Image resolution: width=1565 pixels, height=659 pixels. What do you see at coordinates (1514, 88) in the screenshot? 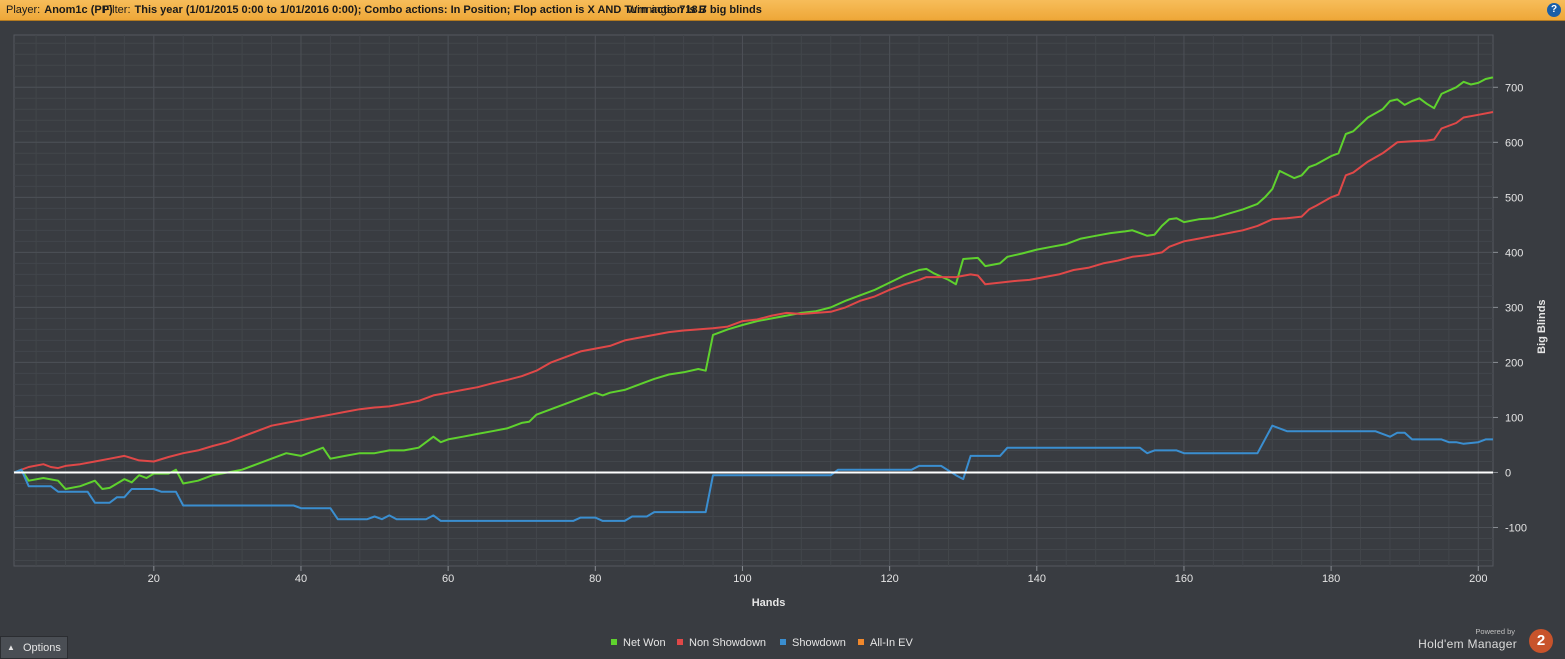
I see `y-tick-label: 700` at bounding box center [1514, 88].